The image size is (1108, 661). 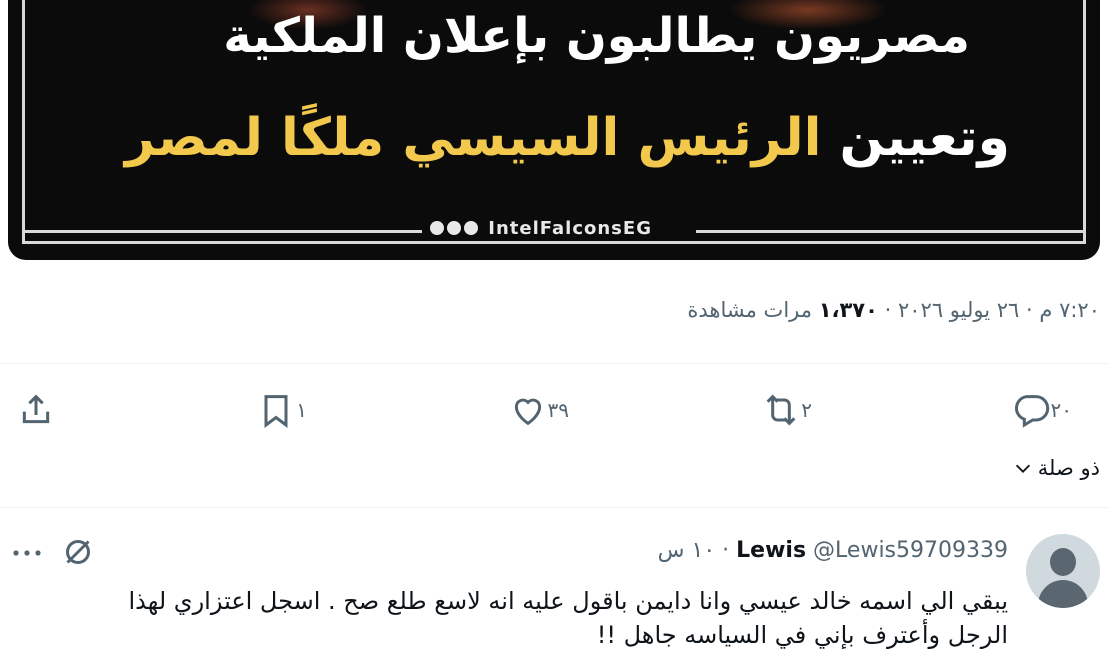 I want to click on tweet-action-bar: ٢٠ ٢ ٣٩ ١, so click(x=554, y=410).